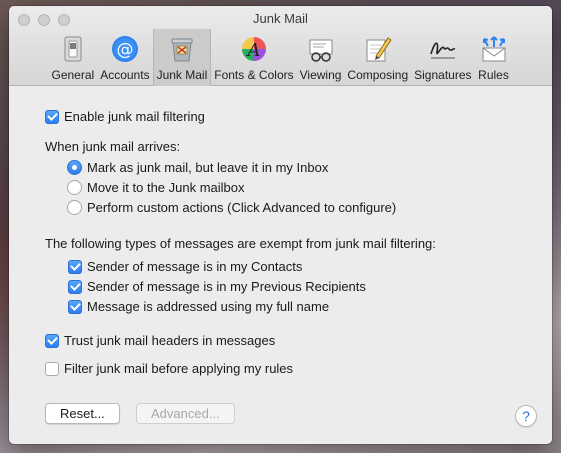 The height and width of the screenshot is (453, 561). I want to click on exempt-contacts-label: Sender of message is in my Contacts, so click(195, 266).